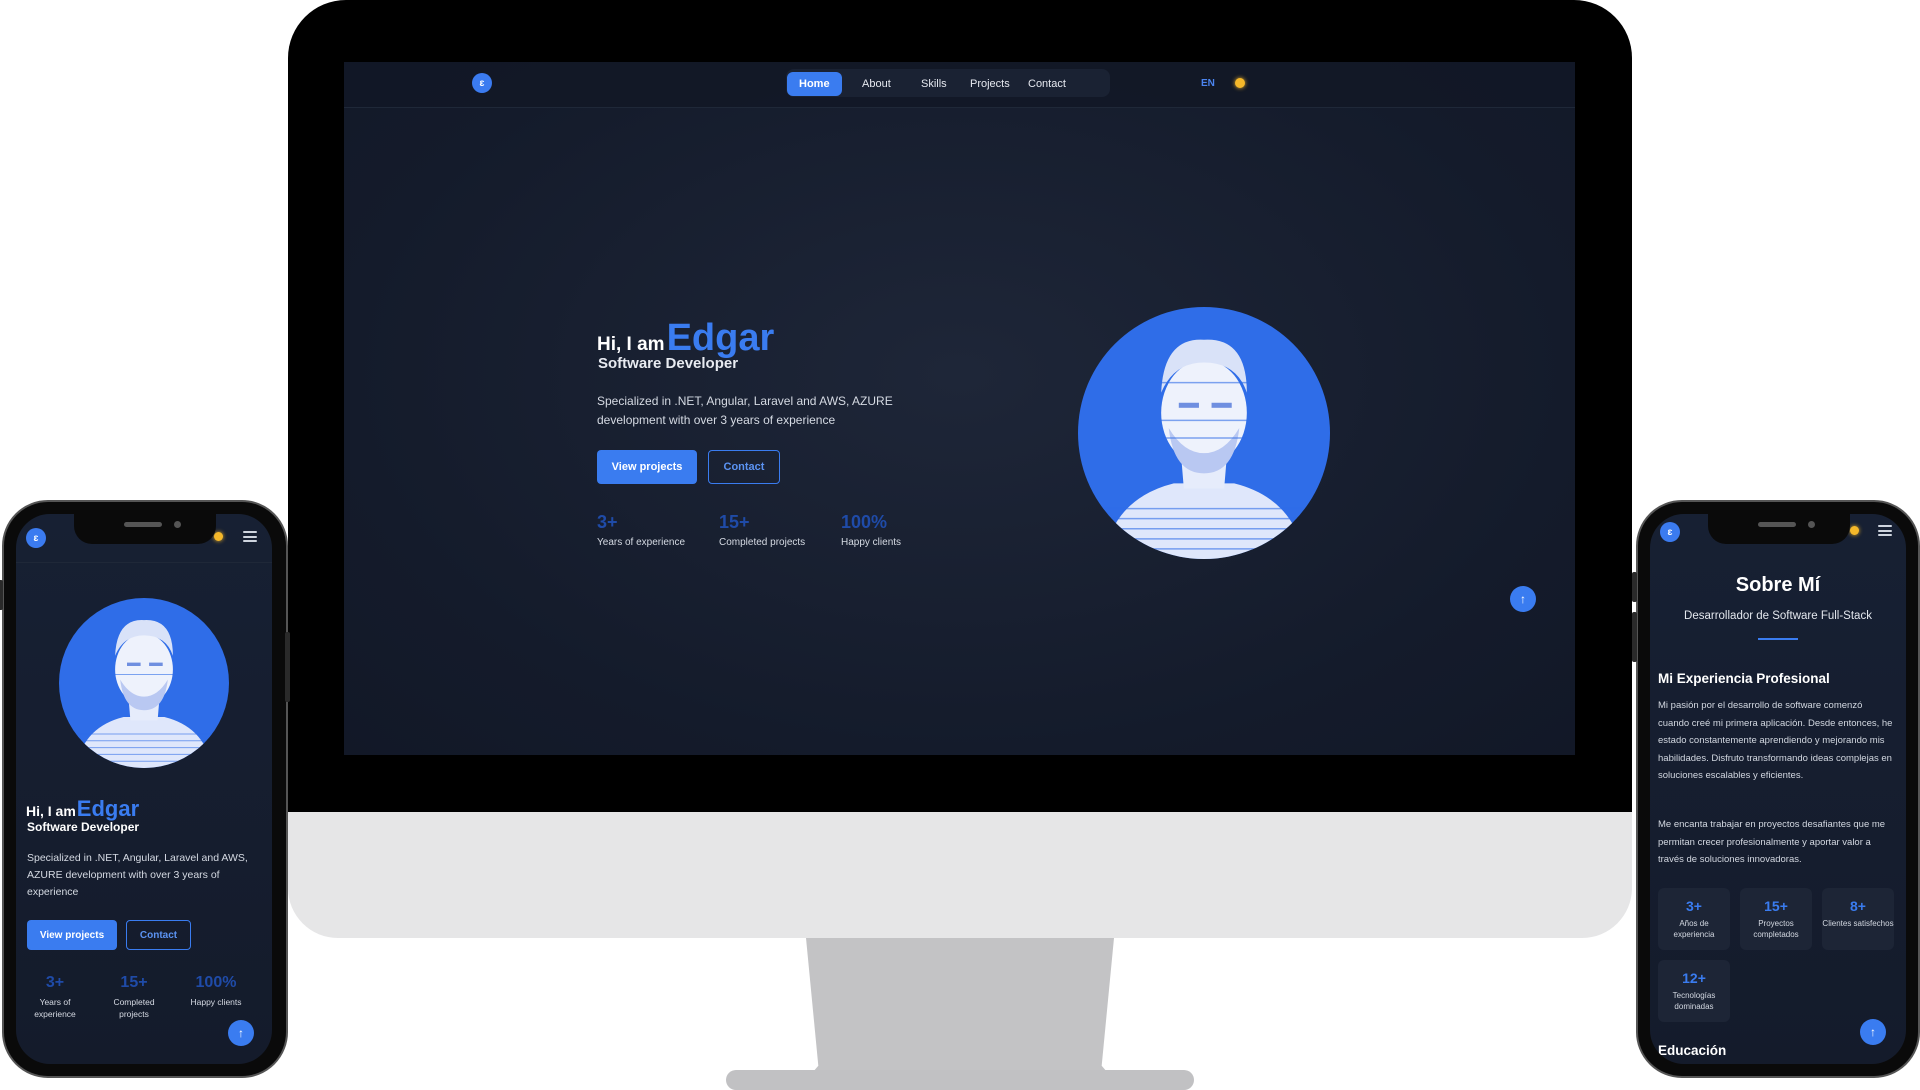 The width and height of the screenshot is (1920, 1090). What do you see at coordinates (960, 1009) in the screenshot?
I see `imac-stand` at bounding box center [960, 1009].